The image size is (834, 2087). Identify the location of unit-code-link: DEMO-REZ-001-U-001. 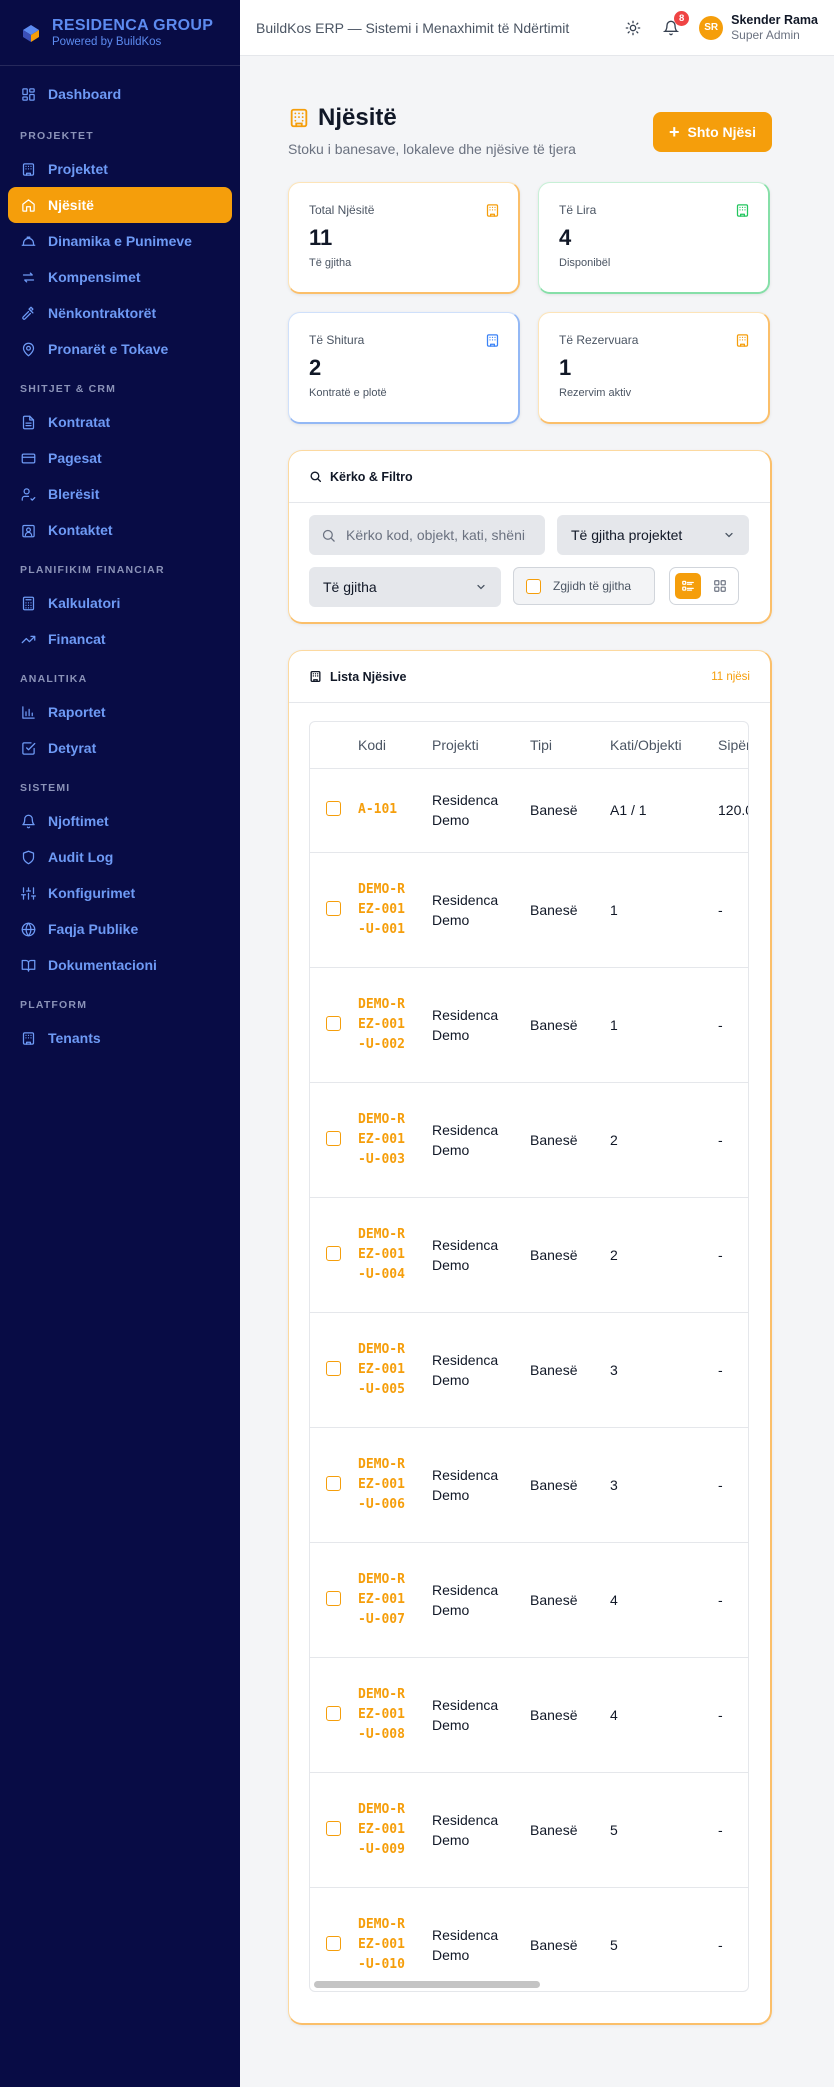
(383, 910).